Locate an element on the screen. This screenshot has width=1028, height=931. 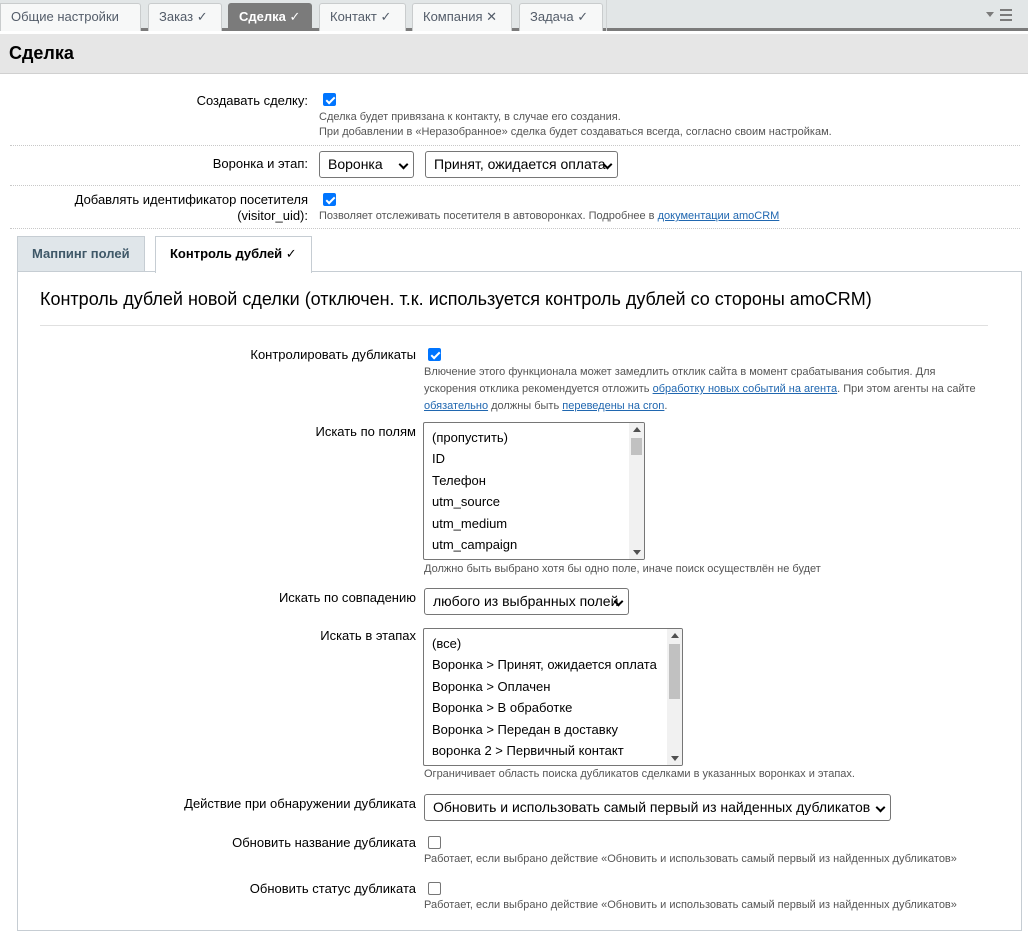
tab-separator is located at coordinates (606, 15).